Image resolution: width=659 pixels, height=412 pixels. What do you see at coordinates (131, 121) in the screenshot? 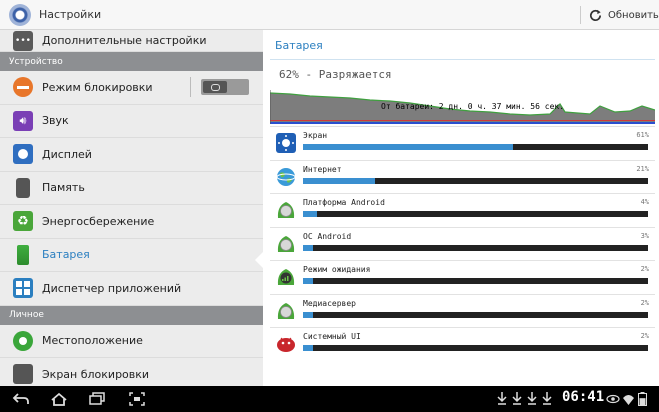
I see `sidebar-item-sound: 🔊︎ Звук` at bounding box center [131, 121].